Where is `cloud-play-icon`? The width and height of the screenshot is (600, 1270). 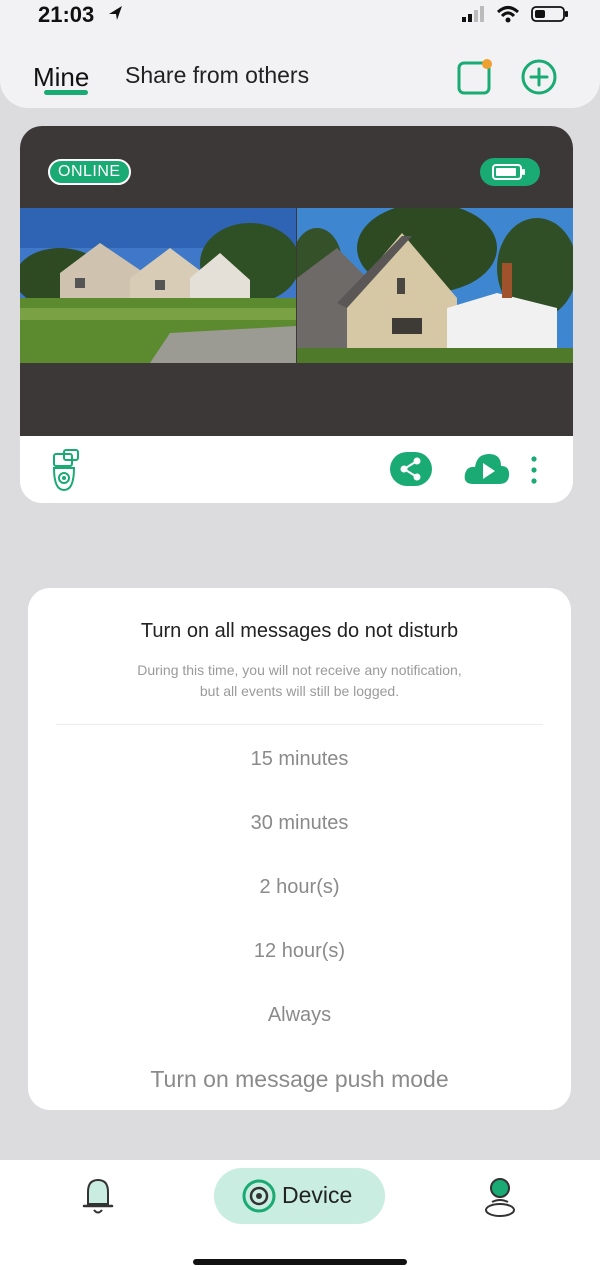 cloud-play-icon is located at coordinates (487, 468).